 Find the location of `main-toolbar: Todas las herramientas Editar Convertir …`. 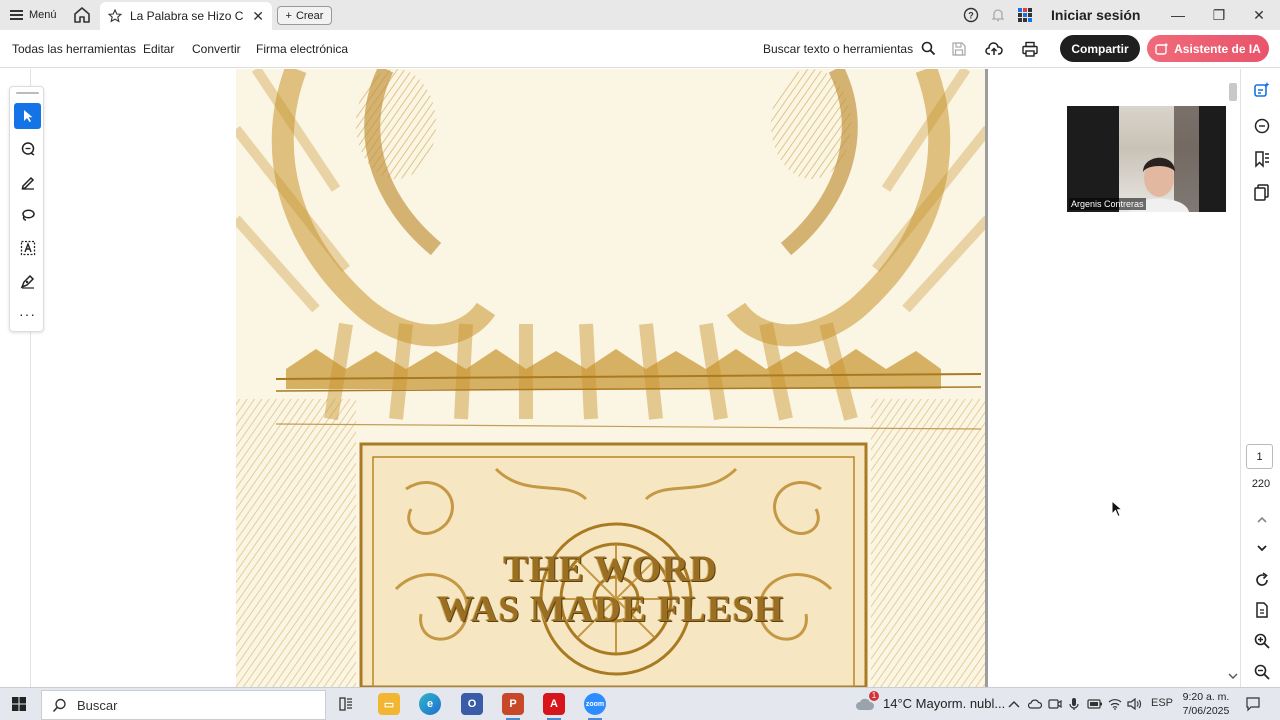

main-toolbar: Todas las herramientas Editar Convertir … is located at coordinates (640, 49).